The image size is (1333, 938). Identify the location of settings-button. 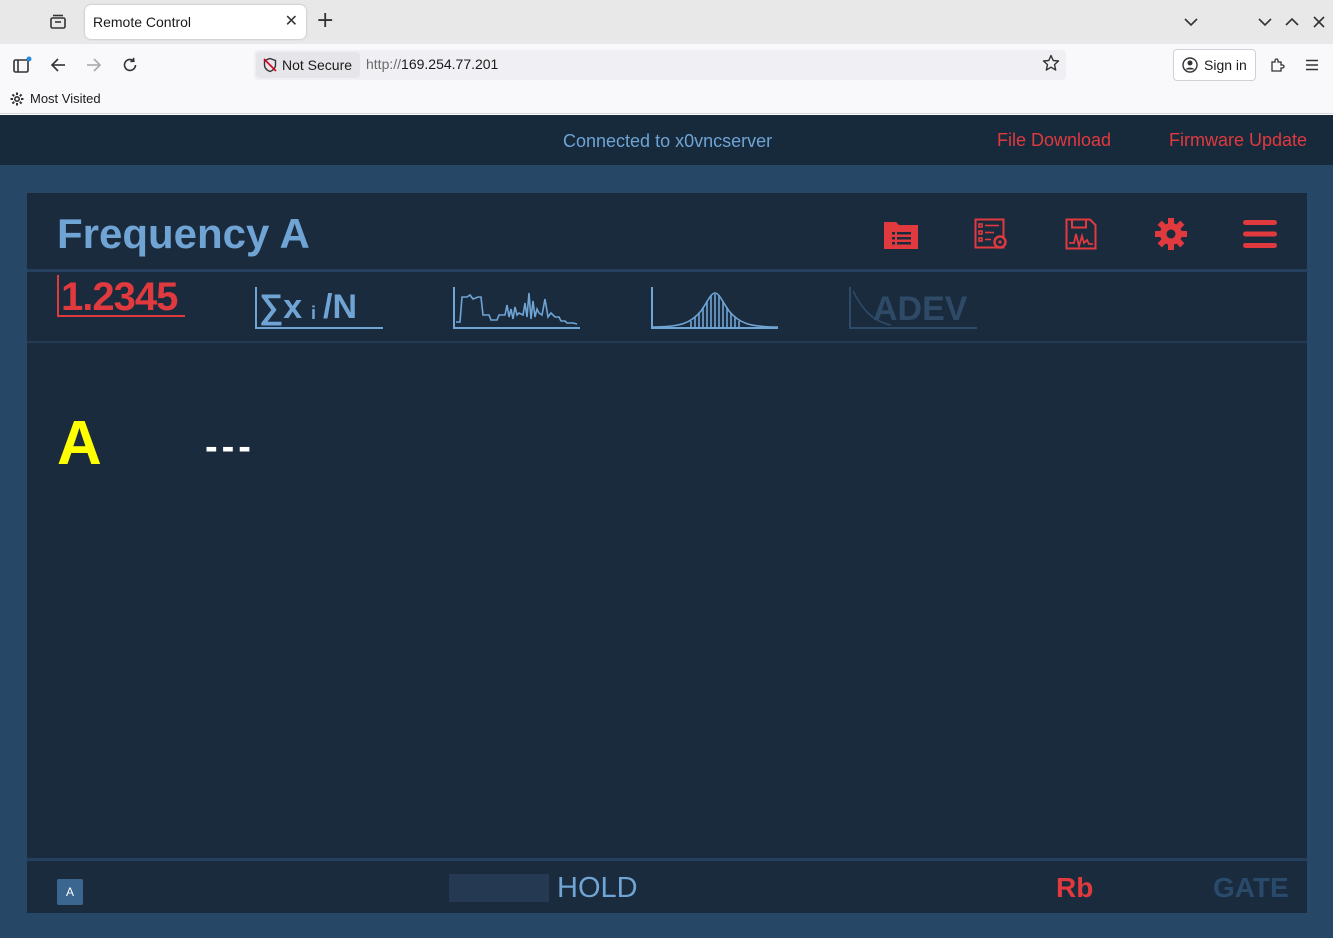
(1171, 234).